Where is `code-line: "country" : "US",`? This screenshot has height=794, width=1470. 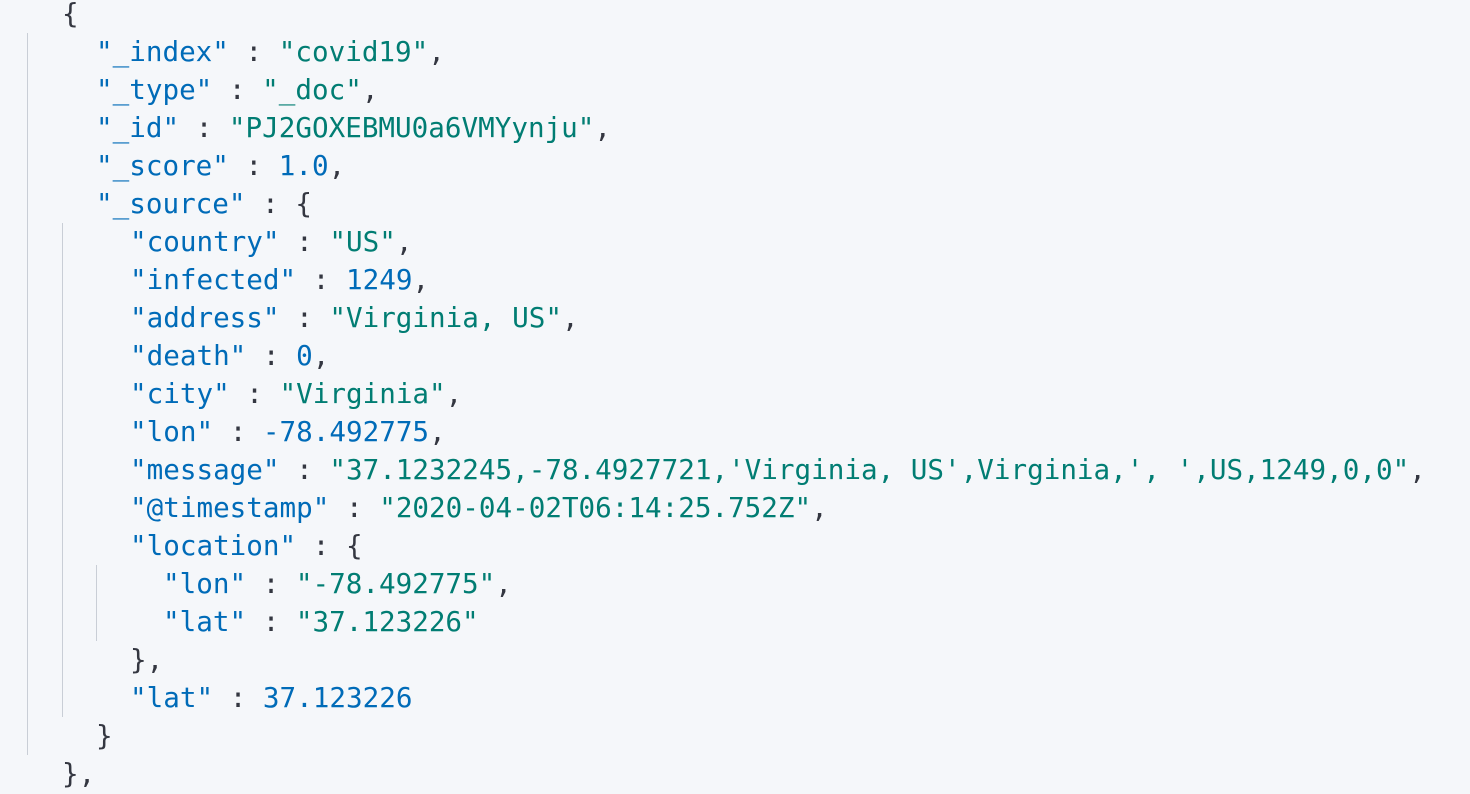
code-line: "country" : "US", is located at coordinates (271, 242).